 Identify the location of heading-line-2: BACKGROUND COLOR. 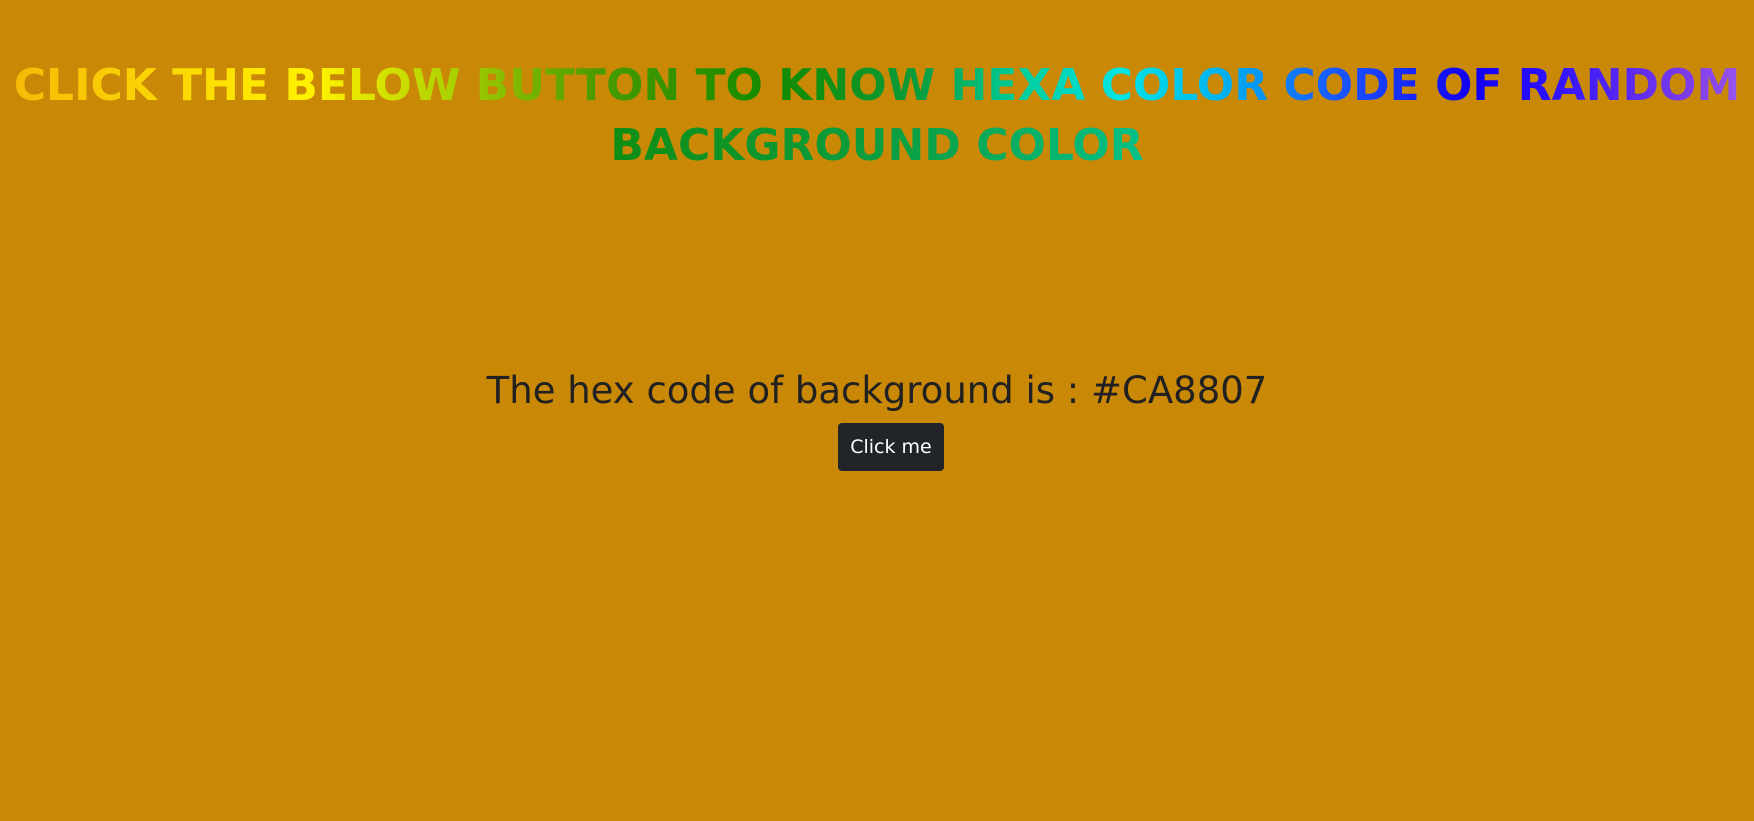
(877, 146).